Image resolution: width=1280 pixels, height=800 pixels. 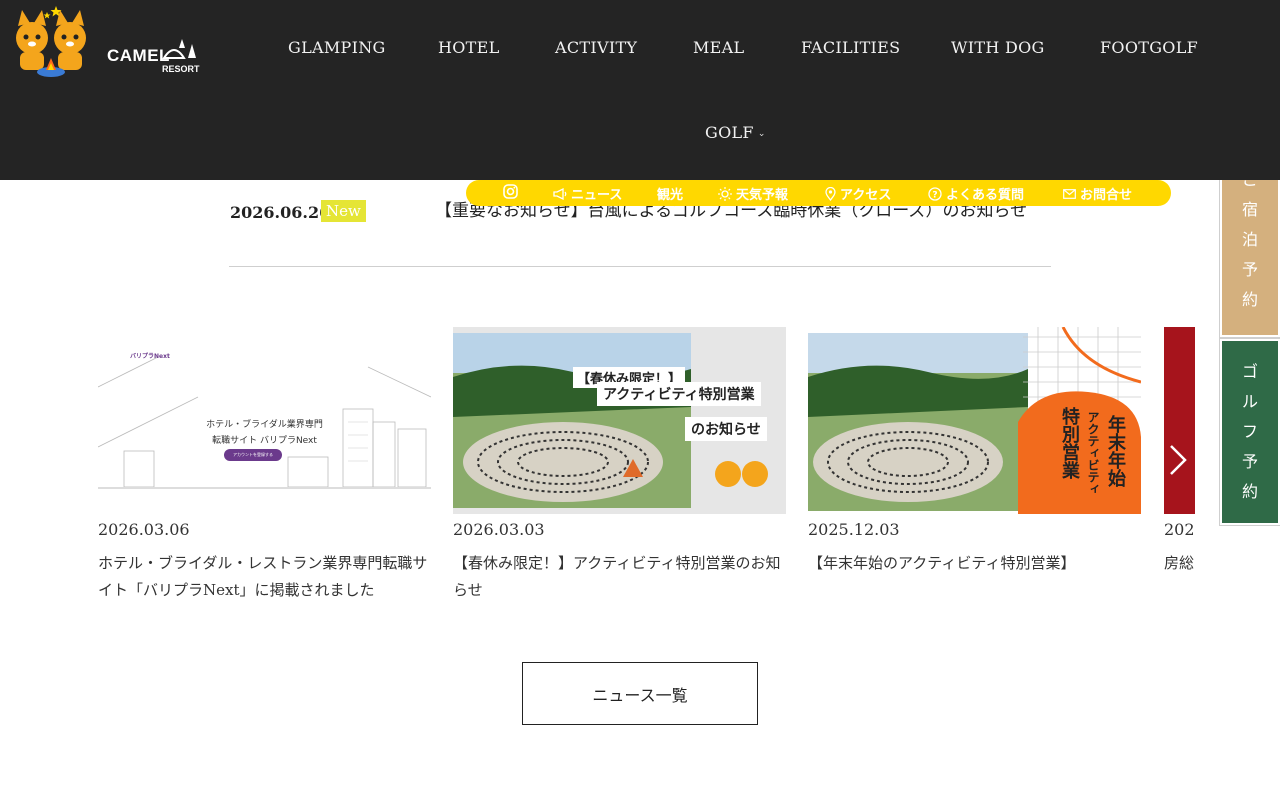 I want to click on sun-icon, so click(x=725, y=193).